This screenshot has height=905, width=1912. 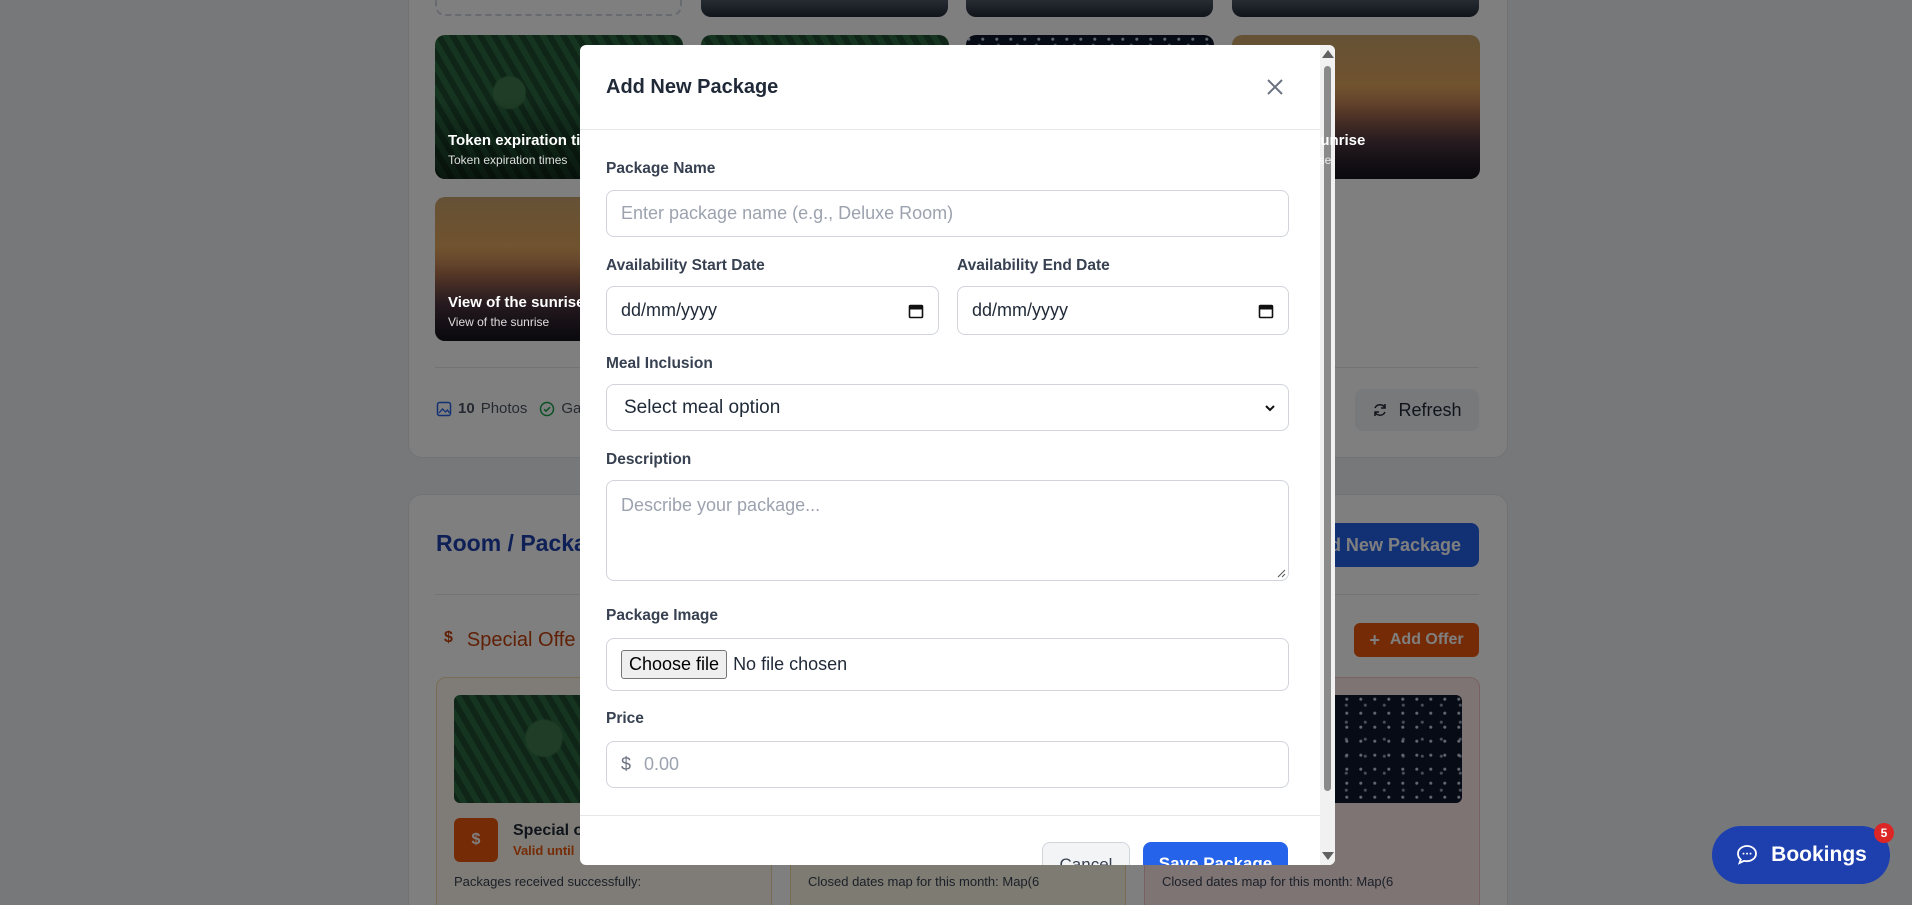 I want to click on modal-scrollbar, so click(x=1327, y=455).